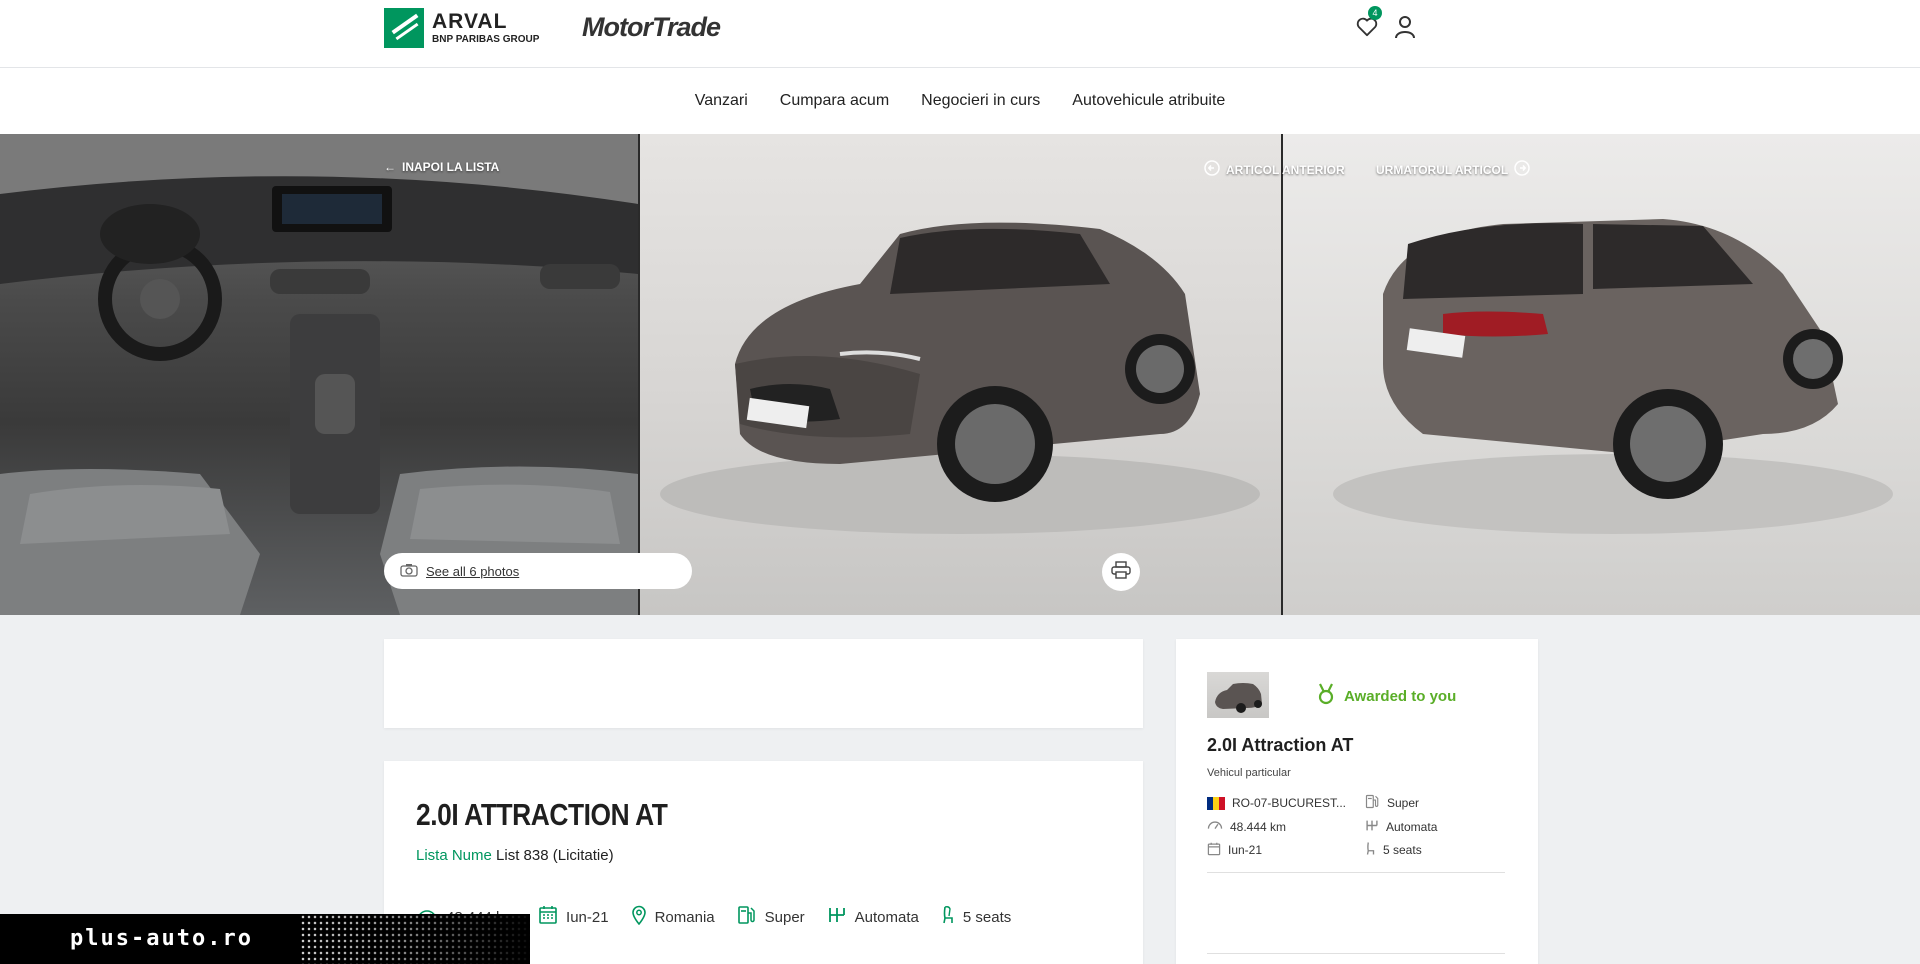 The image size is (1920, 964). Describe the element at coordinates (784, 917) in the screenshot. I see `spec-fuel-value: Super` at that location.